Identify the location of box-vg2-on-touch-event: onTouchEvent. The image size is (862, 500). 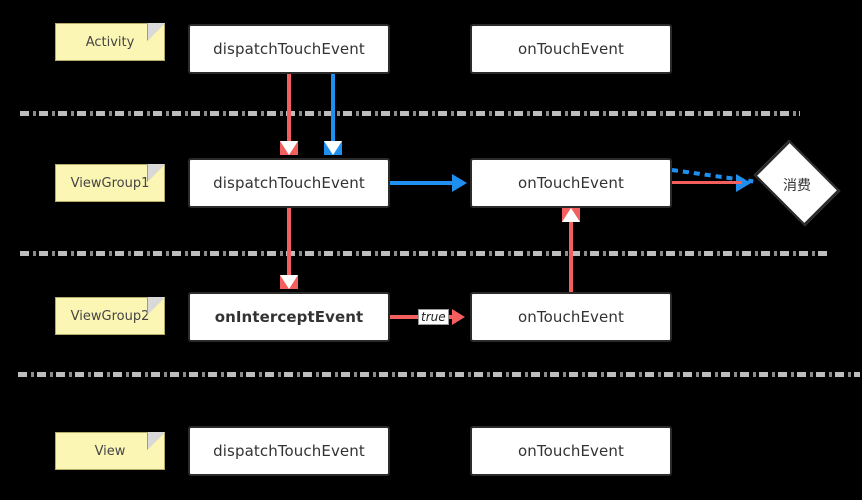
(571, 317).